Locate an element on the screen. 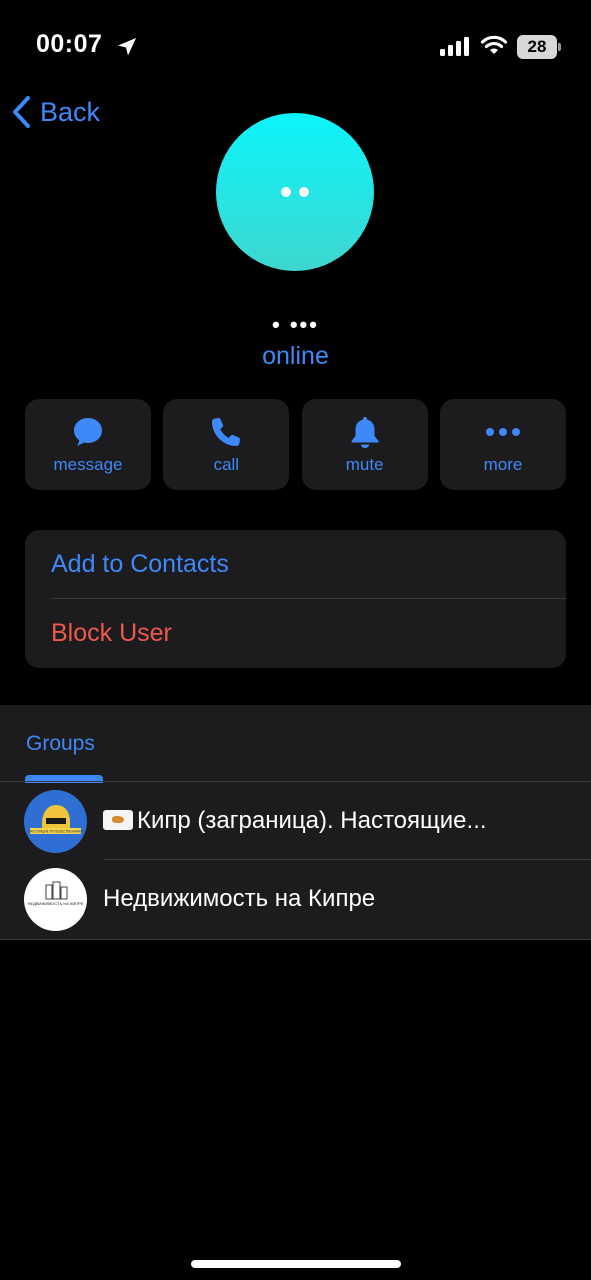  back-button: Back is located at coordinates (56, 112).